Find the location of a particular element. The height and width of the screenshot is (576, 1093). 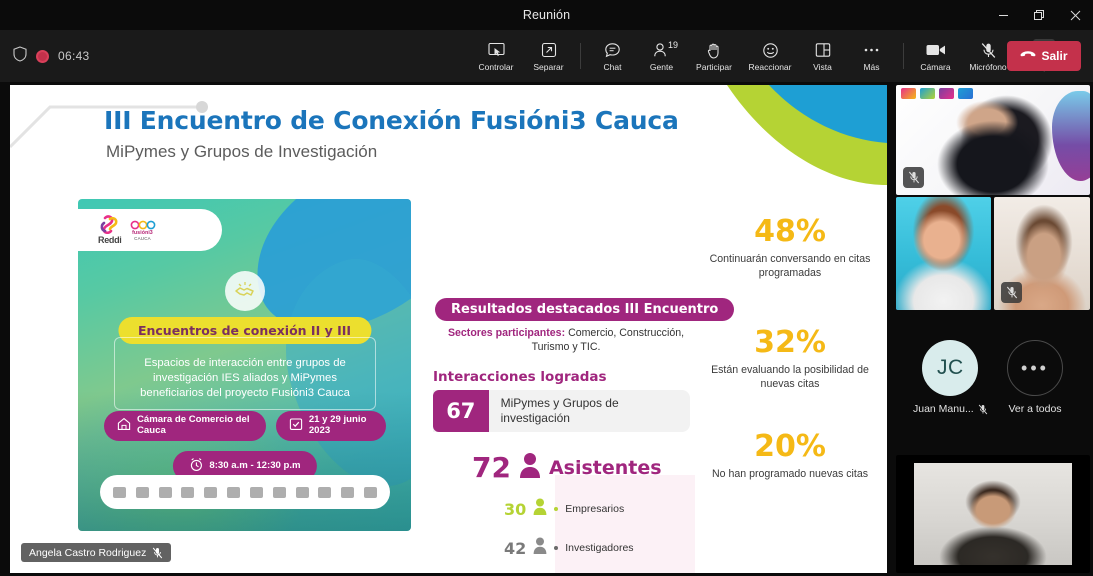

people-label: Gente is located at coordinates (661, 66).